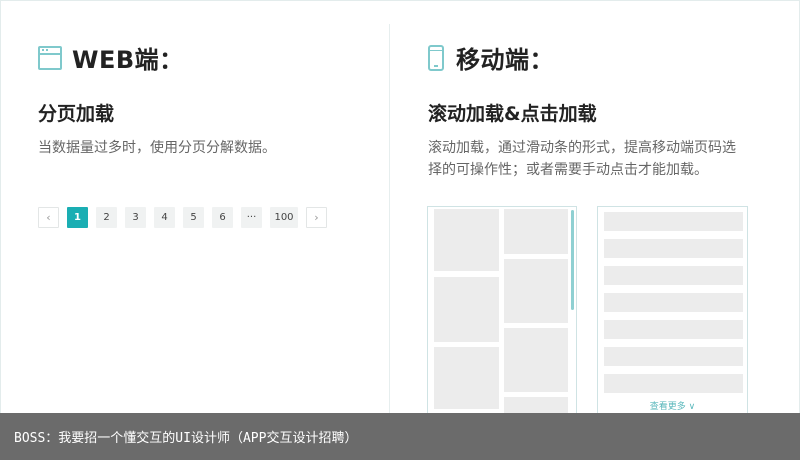 The height and width of the screenshot is (460, 800). Describe the element at coordinates (582, 148) in the screenshot. I see `mobile-description-line-1: 滚动加载，通过滑动条的形式，提高移动端页码选` at that location.